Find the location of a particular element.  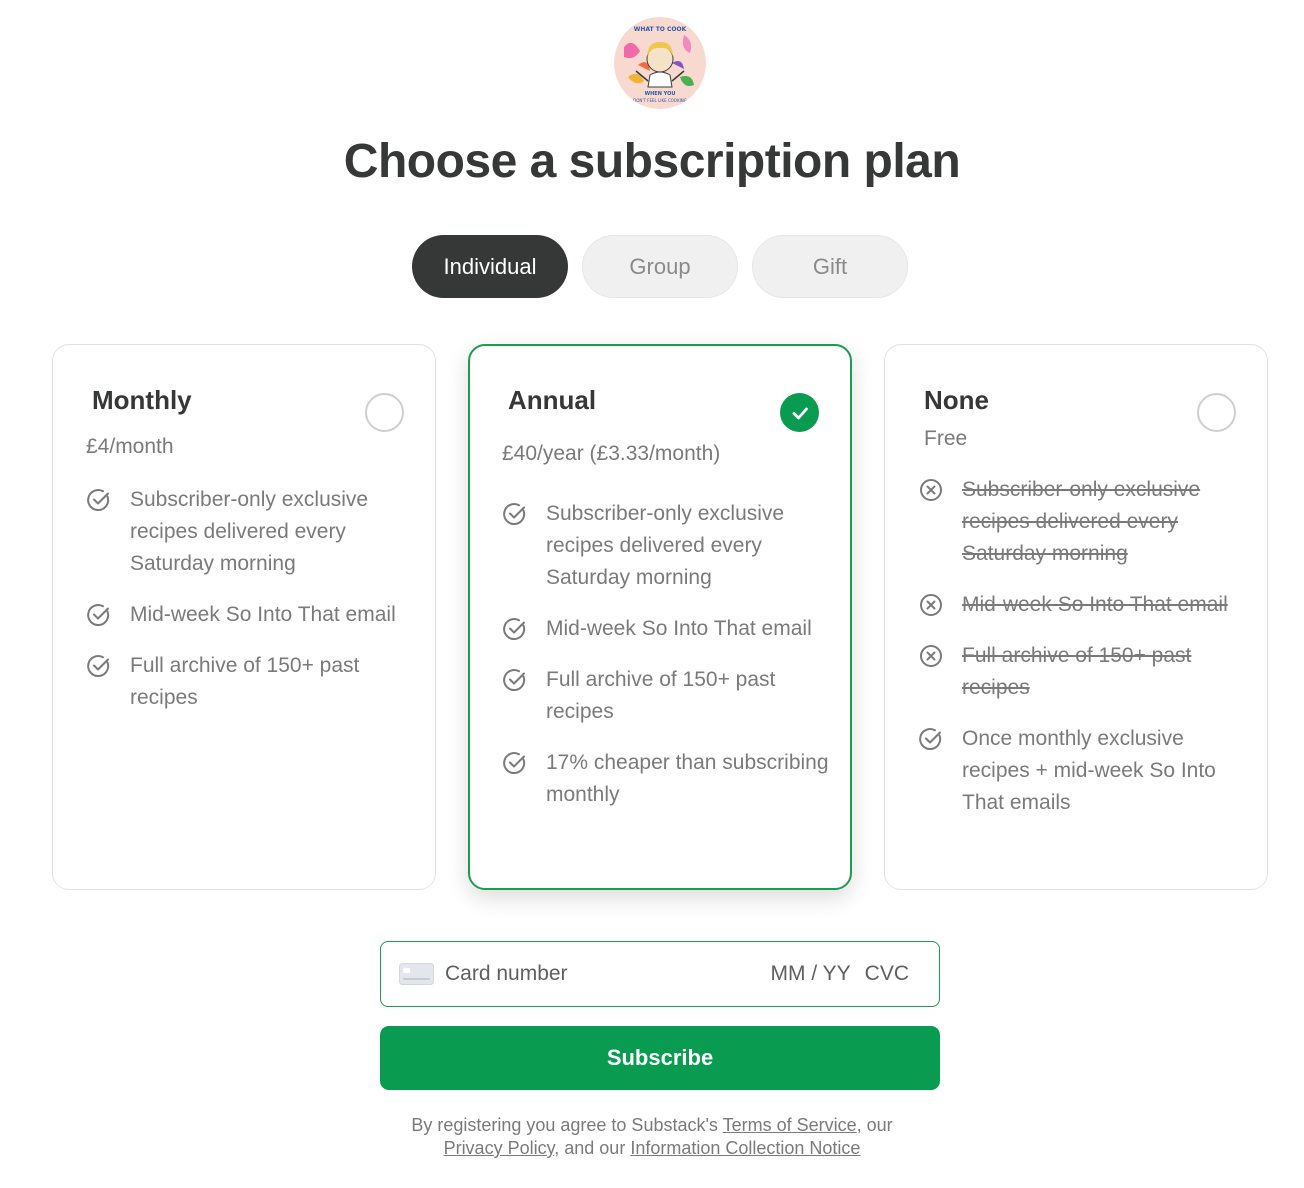

legal-text: , and our is located at coordinates (592, 1148).